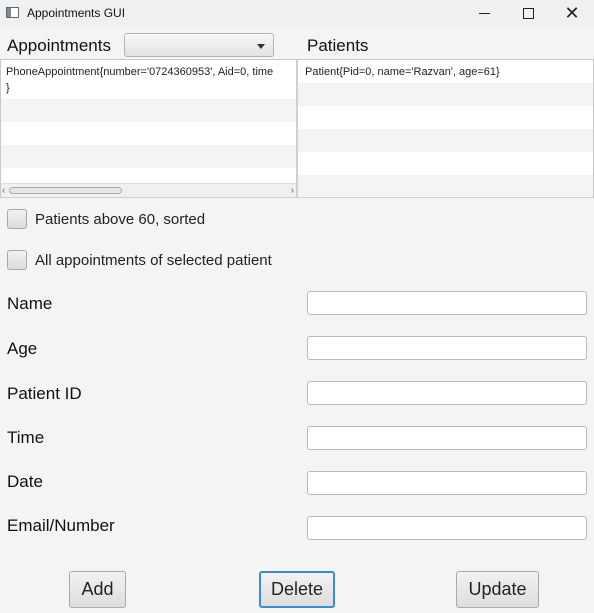 The height and width of the screenshot is (613, 594). What do you see at coordinates (297, 197) in the screenshot?
I see `divider` at bounding box center [297, 197].